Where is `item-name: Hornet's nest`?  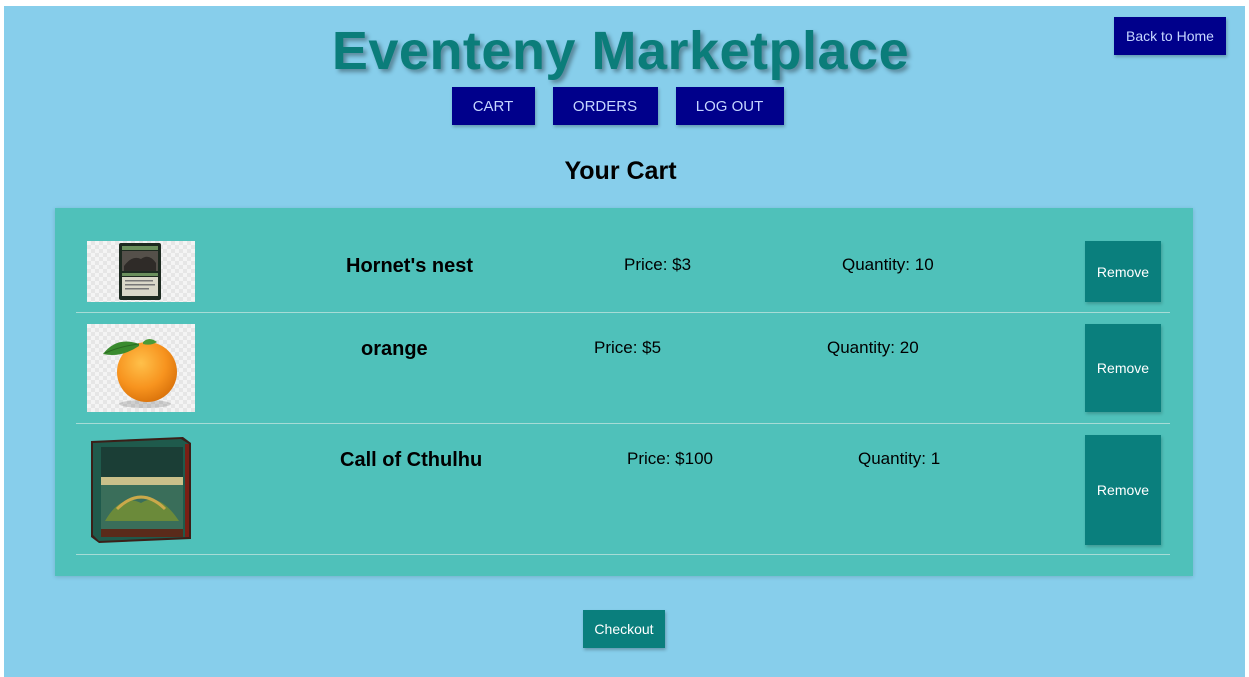 item-name: Hornet's nest is located at coordinates (410, 266).